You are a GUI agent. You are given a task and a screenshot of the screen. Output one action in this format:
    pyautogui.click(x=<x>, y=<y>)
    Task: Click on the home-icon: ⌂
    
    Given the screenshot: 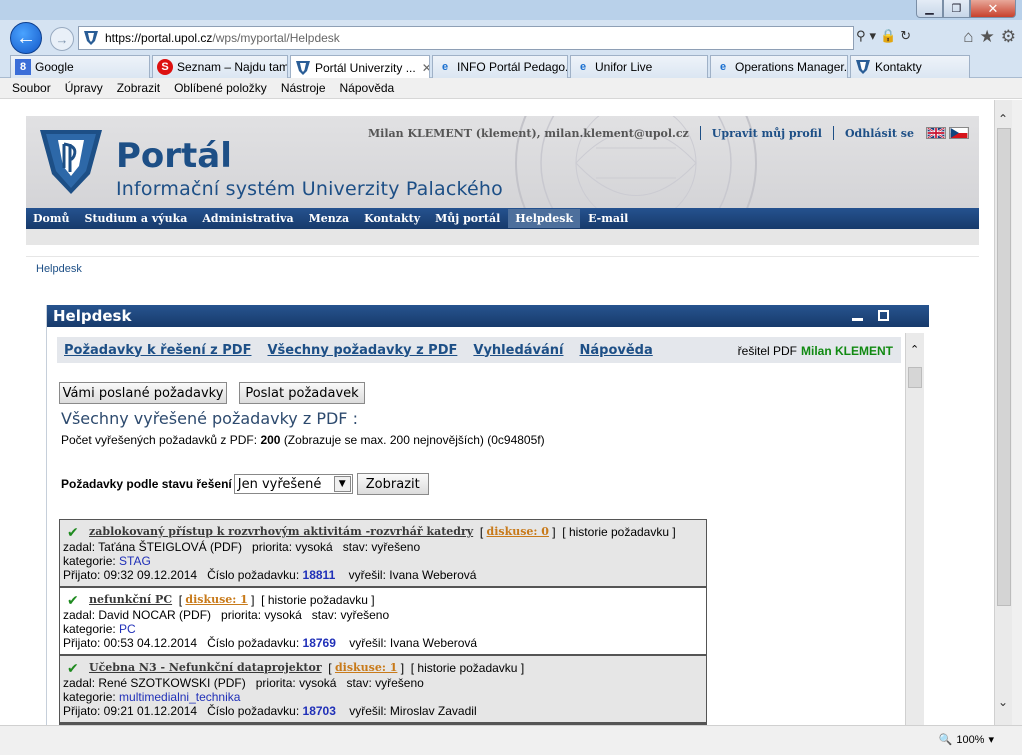 What is the action you would take?
    pyautogui.click(x=968, y=37)
    